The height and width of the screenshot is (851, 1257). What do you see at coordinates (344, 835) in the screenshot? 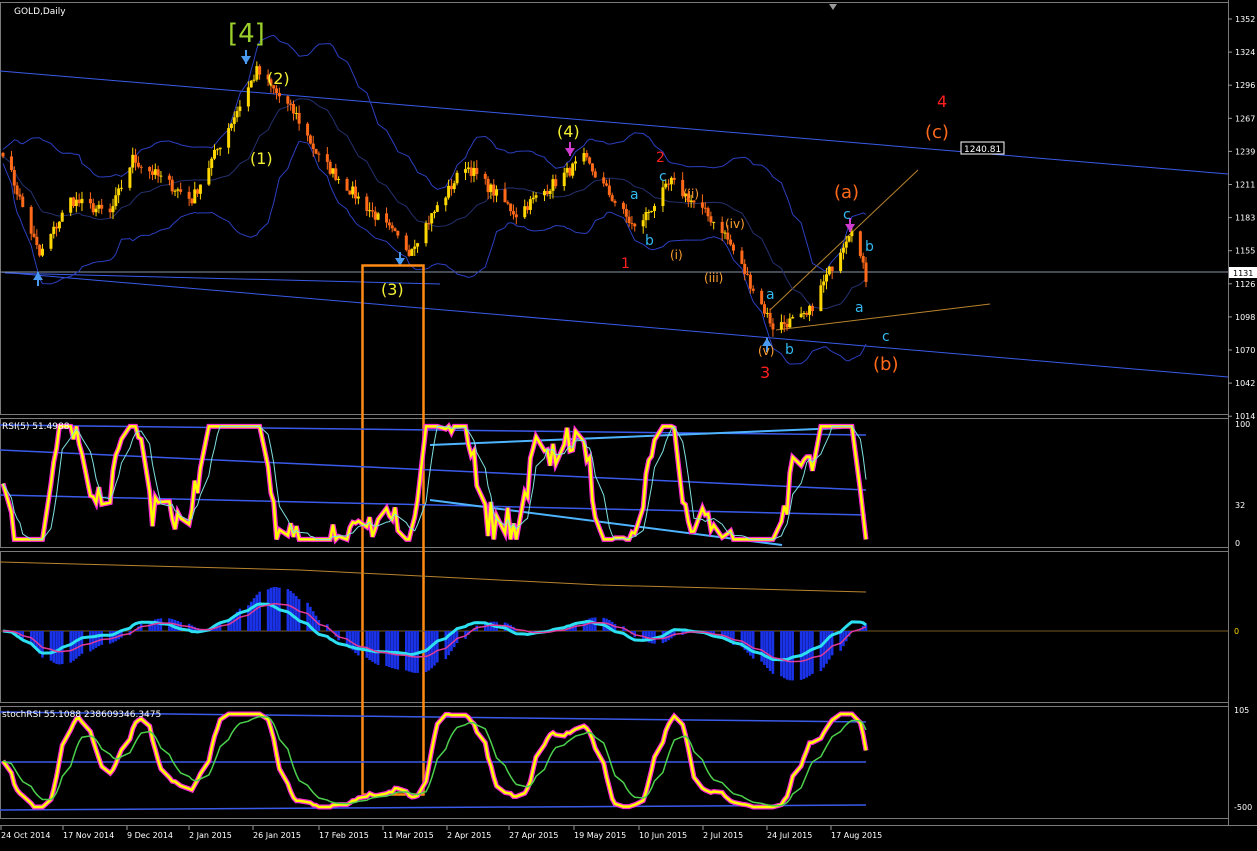
I see `time-tick-label: 17 Feb 2015` at bounding box center [344, 835].